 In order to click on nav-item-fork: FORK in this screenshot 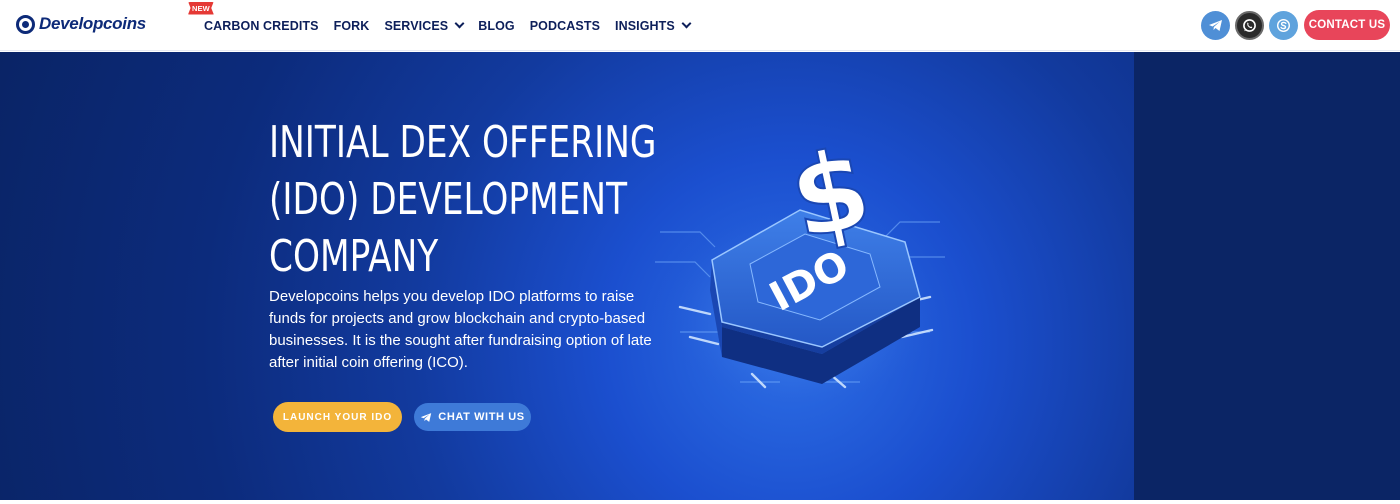, I will do `click(352, 26)`.